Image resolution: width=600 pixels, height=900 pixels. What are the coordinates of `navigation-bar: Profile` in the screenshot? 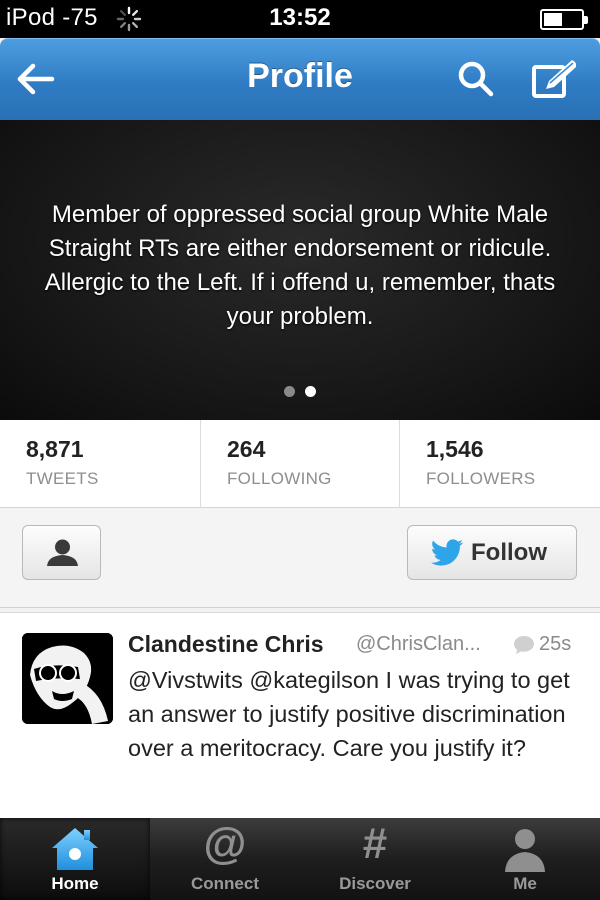 It's located at (300, 79).